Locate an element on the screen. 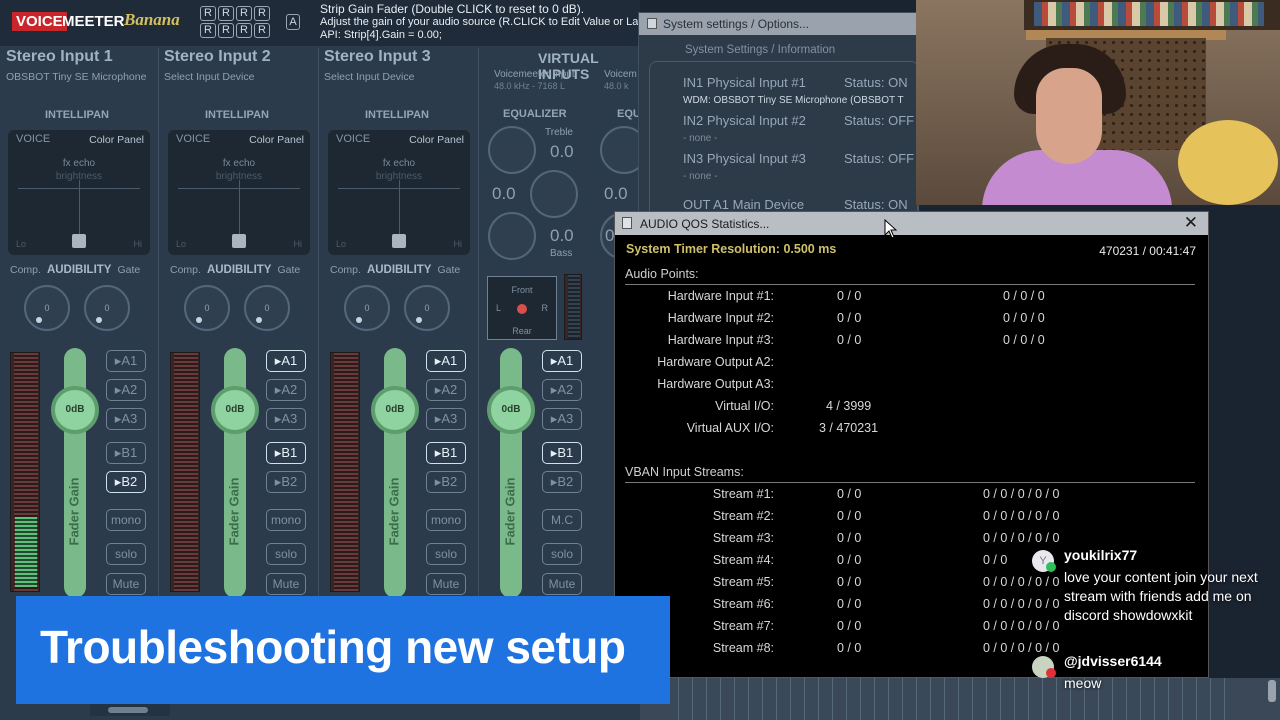 This screenshot has height=720, width=1280. spatial-pan: Front L R Rear is located at coordinates (522, 308).